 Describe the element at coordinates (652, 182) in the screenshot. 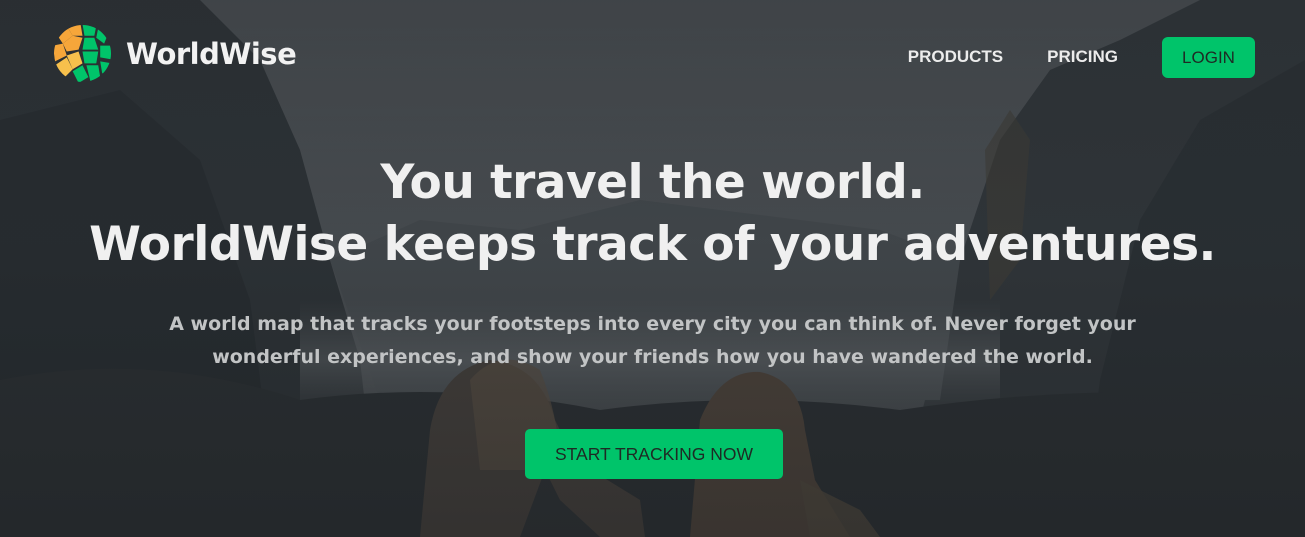

I see `hero-title-line-1: You travel the world.` at that location.